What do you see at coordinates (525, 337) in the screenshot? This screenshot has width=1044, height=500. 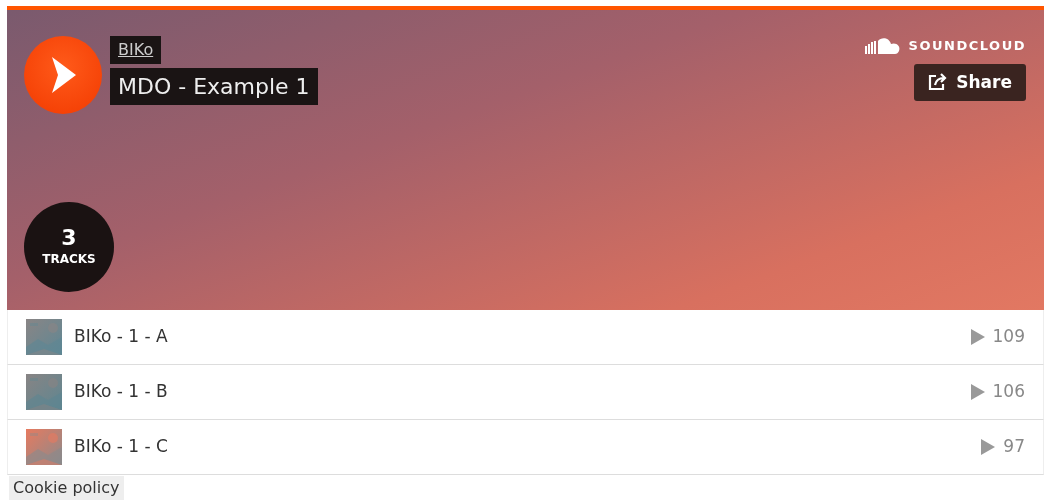 I see `track-row: BIKo - 1 - A 109` at bounding box center [525, 337].